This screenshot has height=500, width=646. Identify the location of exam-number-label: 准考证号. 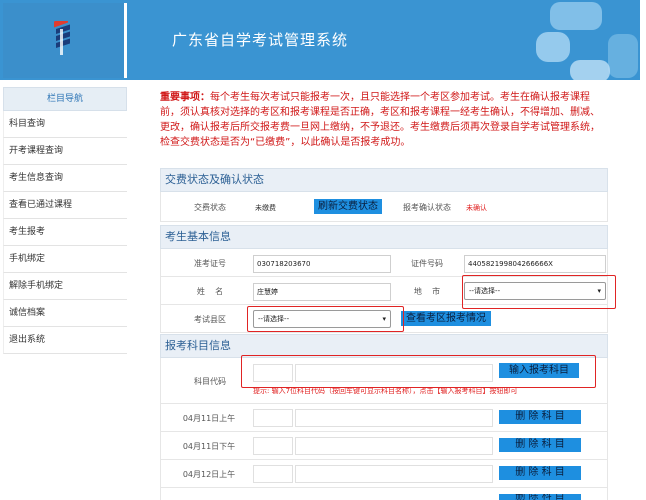
(210, 263).